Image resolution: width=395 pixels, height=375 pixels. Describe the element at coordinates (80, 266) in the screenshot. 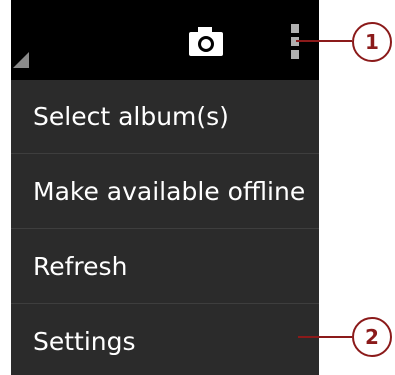

I see `menu-item-label: Refresh` at that location.